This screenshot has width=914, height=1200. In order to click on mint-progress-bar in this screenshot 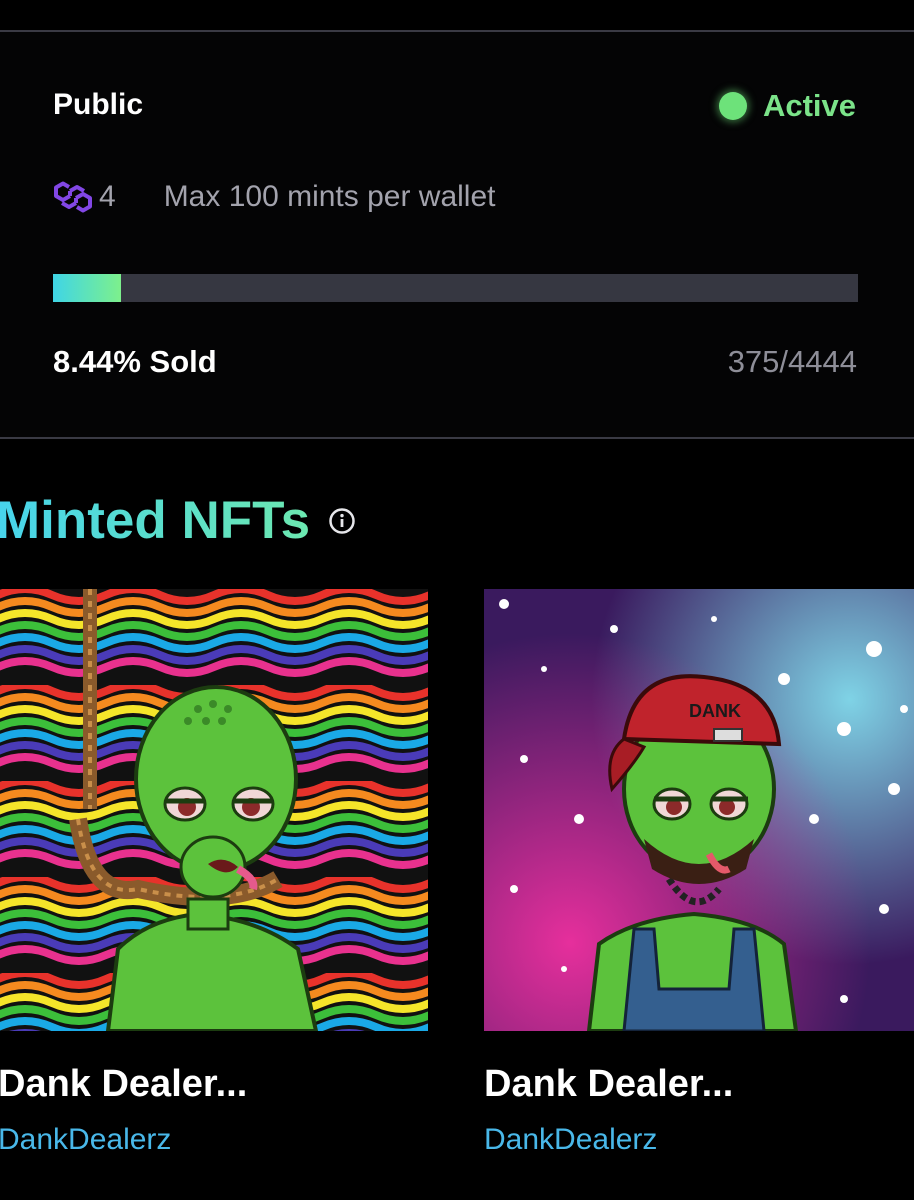, I will do `click(455, 288)`.